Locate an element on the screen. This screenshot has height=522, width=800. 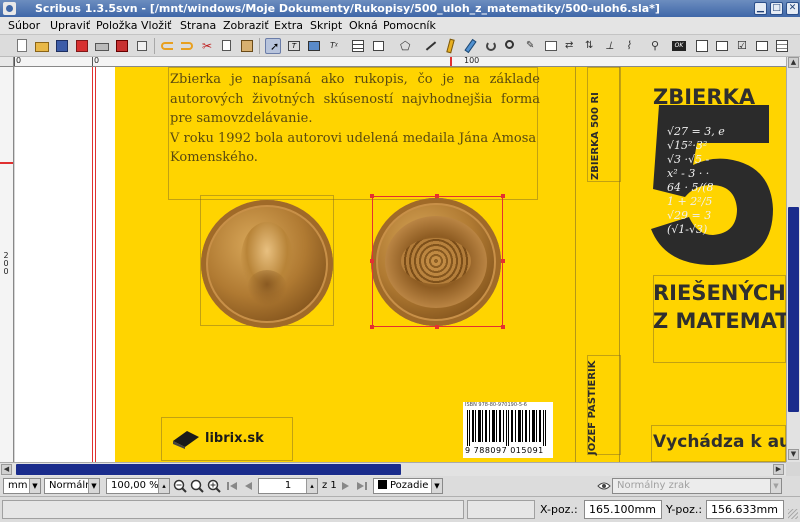
print-icon is located at coordinates (102, 46).